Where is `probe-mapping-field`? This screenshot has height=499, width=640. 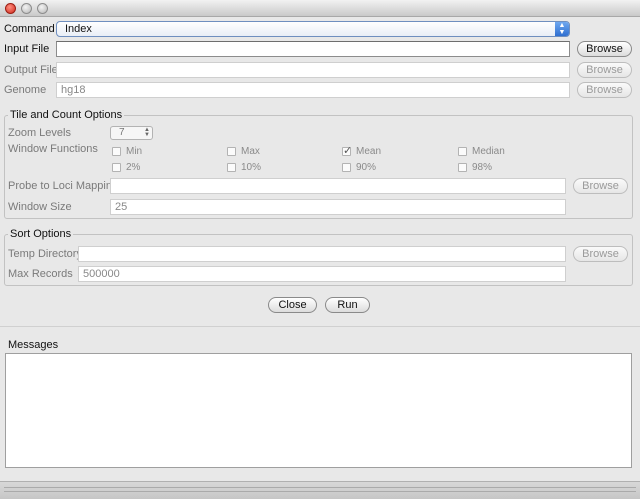 probe-mapping-field is located at coordinates (338, 186).